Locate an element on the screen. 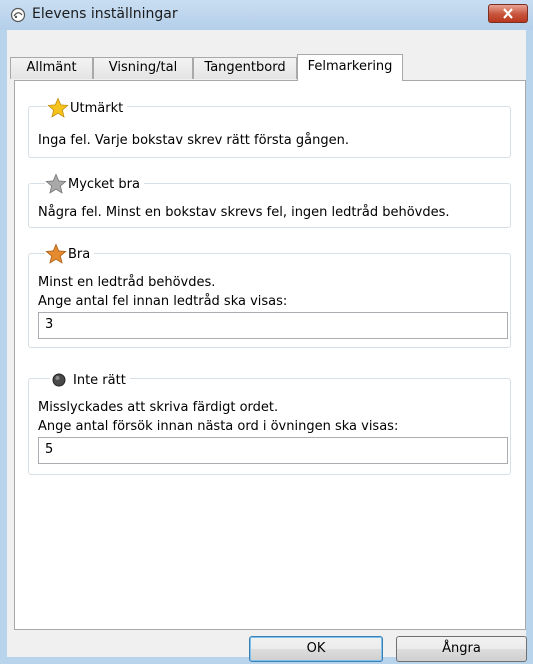 This screenshot has height=664, width=533. group-very-good-header: Mycket bra is located at coordinates (94, 184).